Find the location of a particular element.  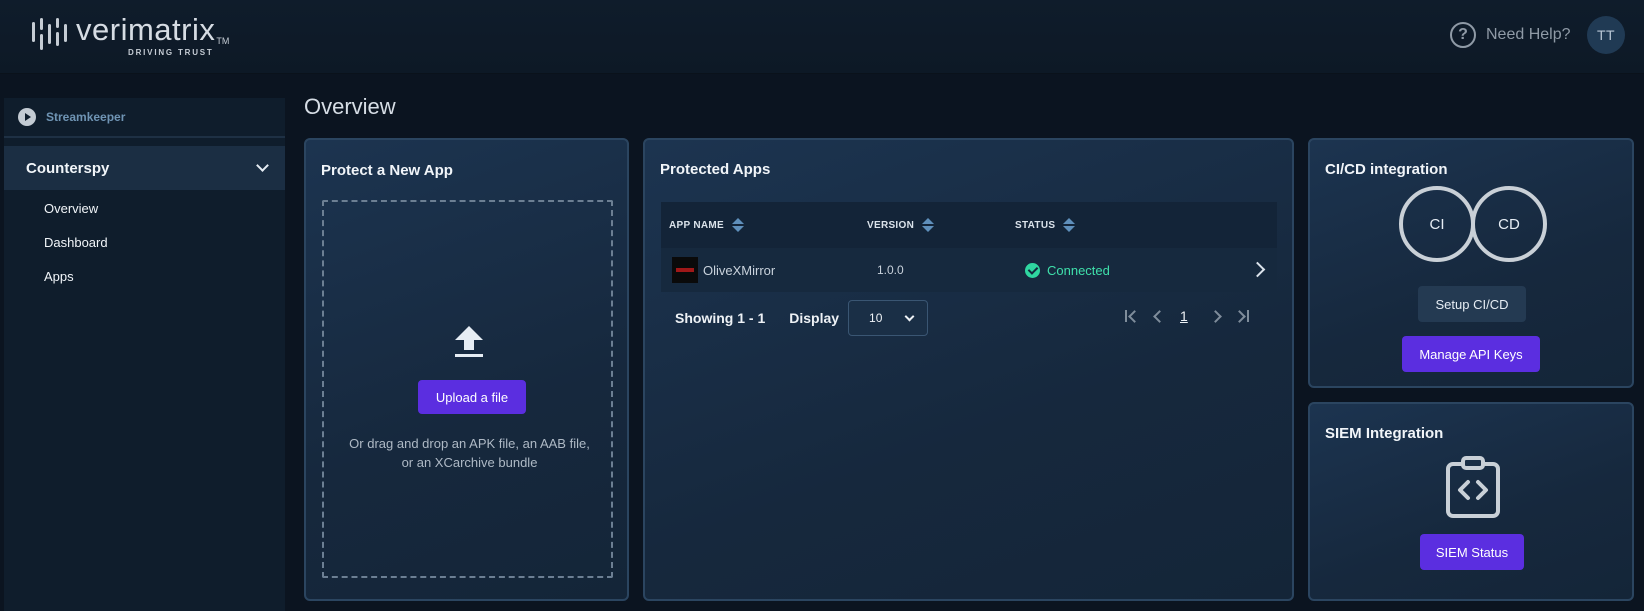

siem-title: SIEM Integration is located at coordinates (1384, 433).